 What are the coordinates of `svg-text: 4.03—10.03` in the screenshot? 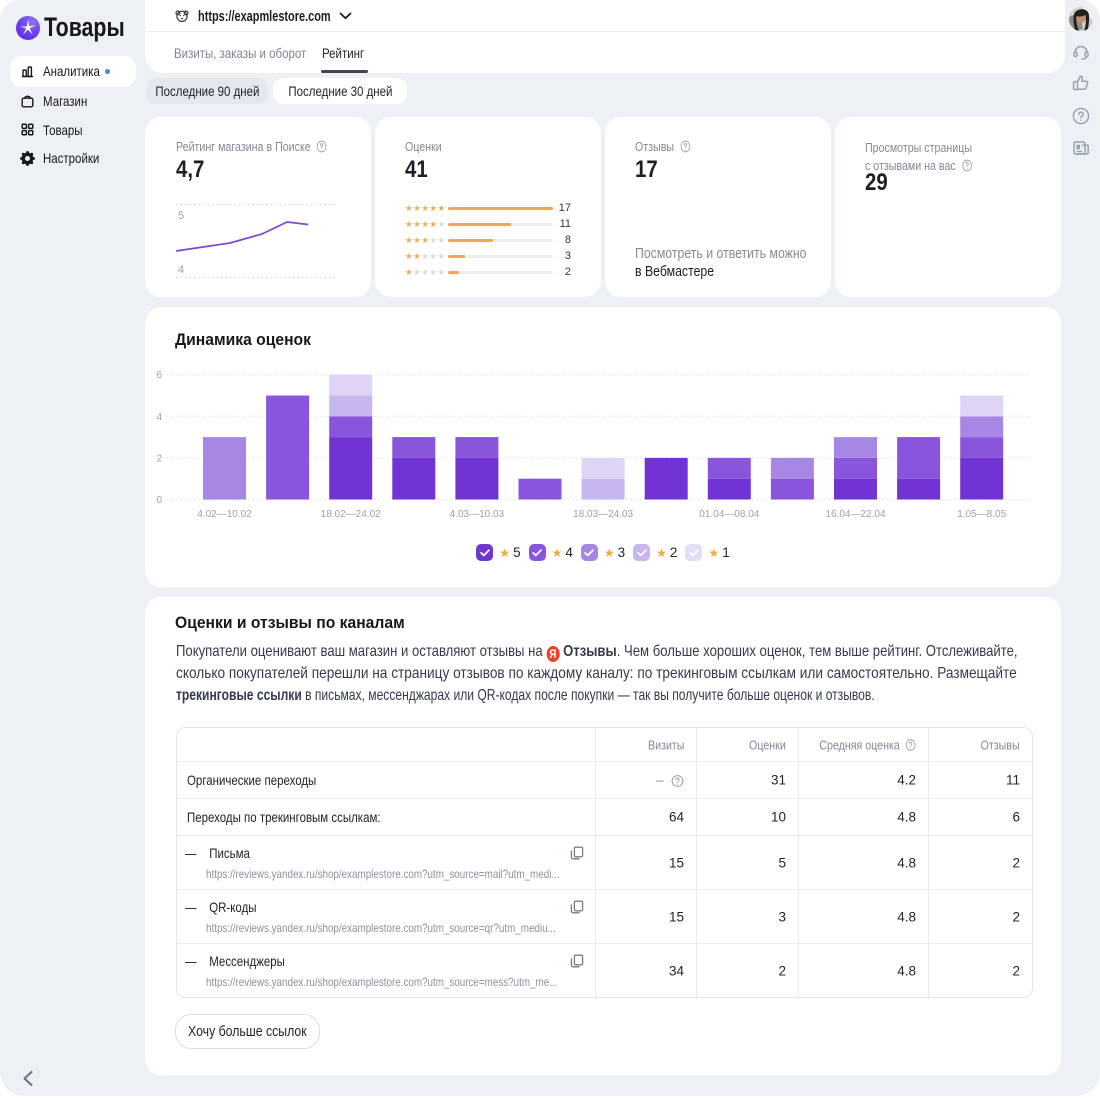 It's located at (477, 514).